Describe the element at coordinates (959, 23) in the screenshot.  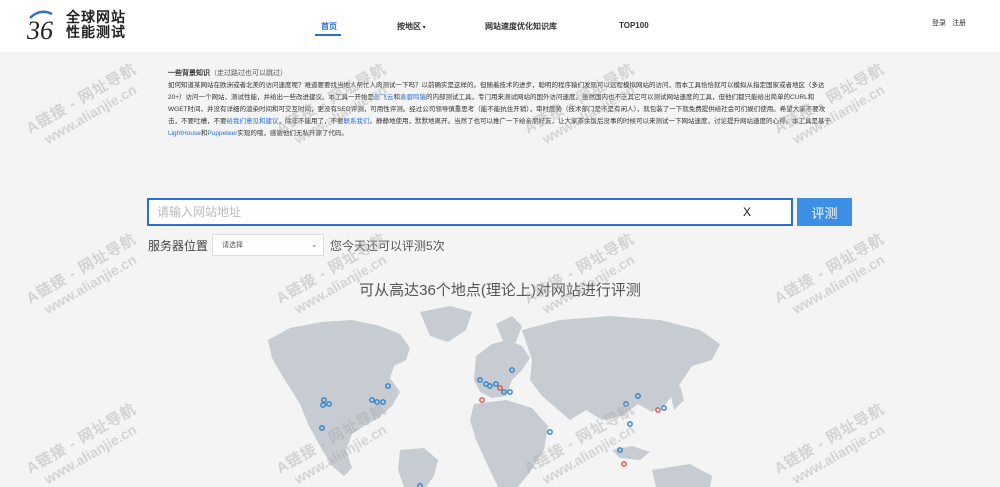
I see `register-link: 注册` at that location.